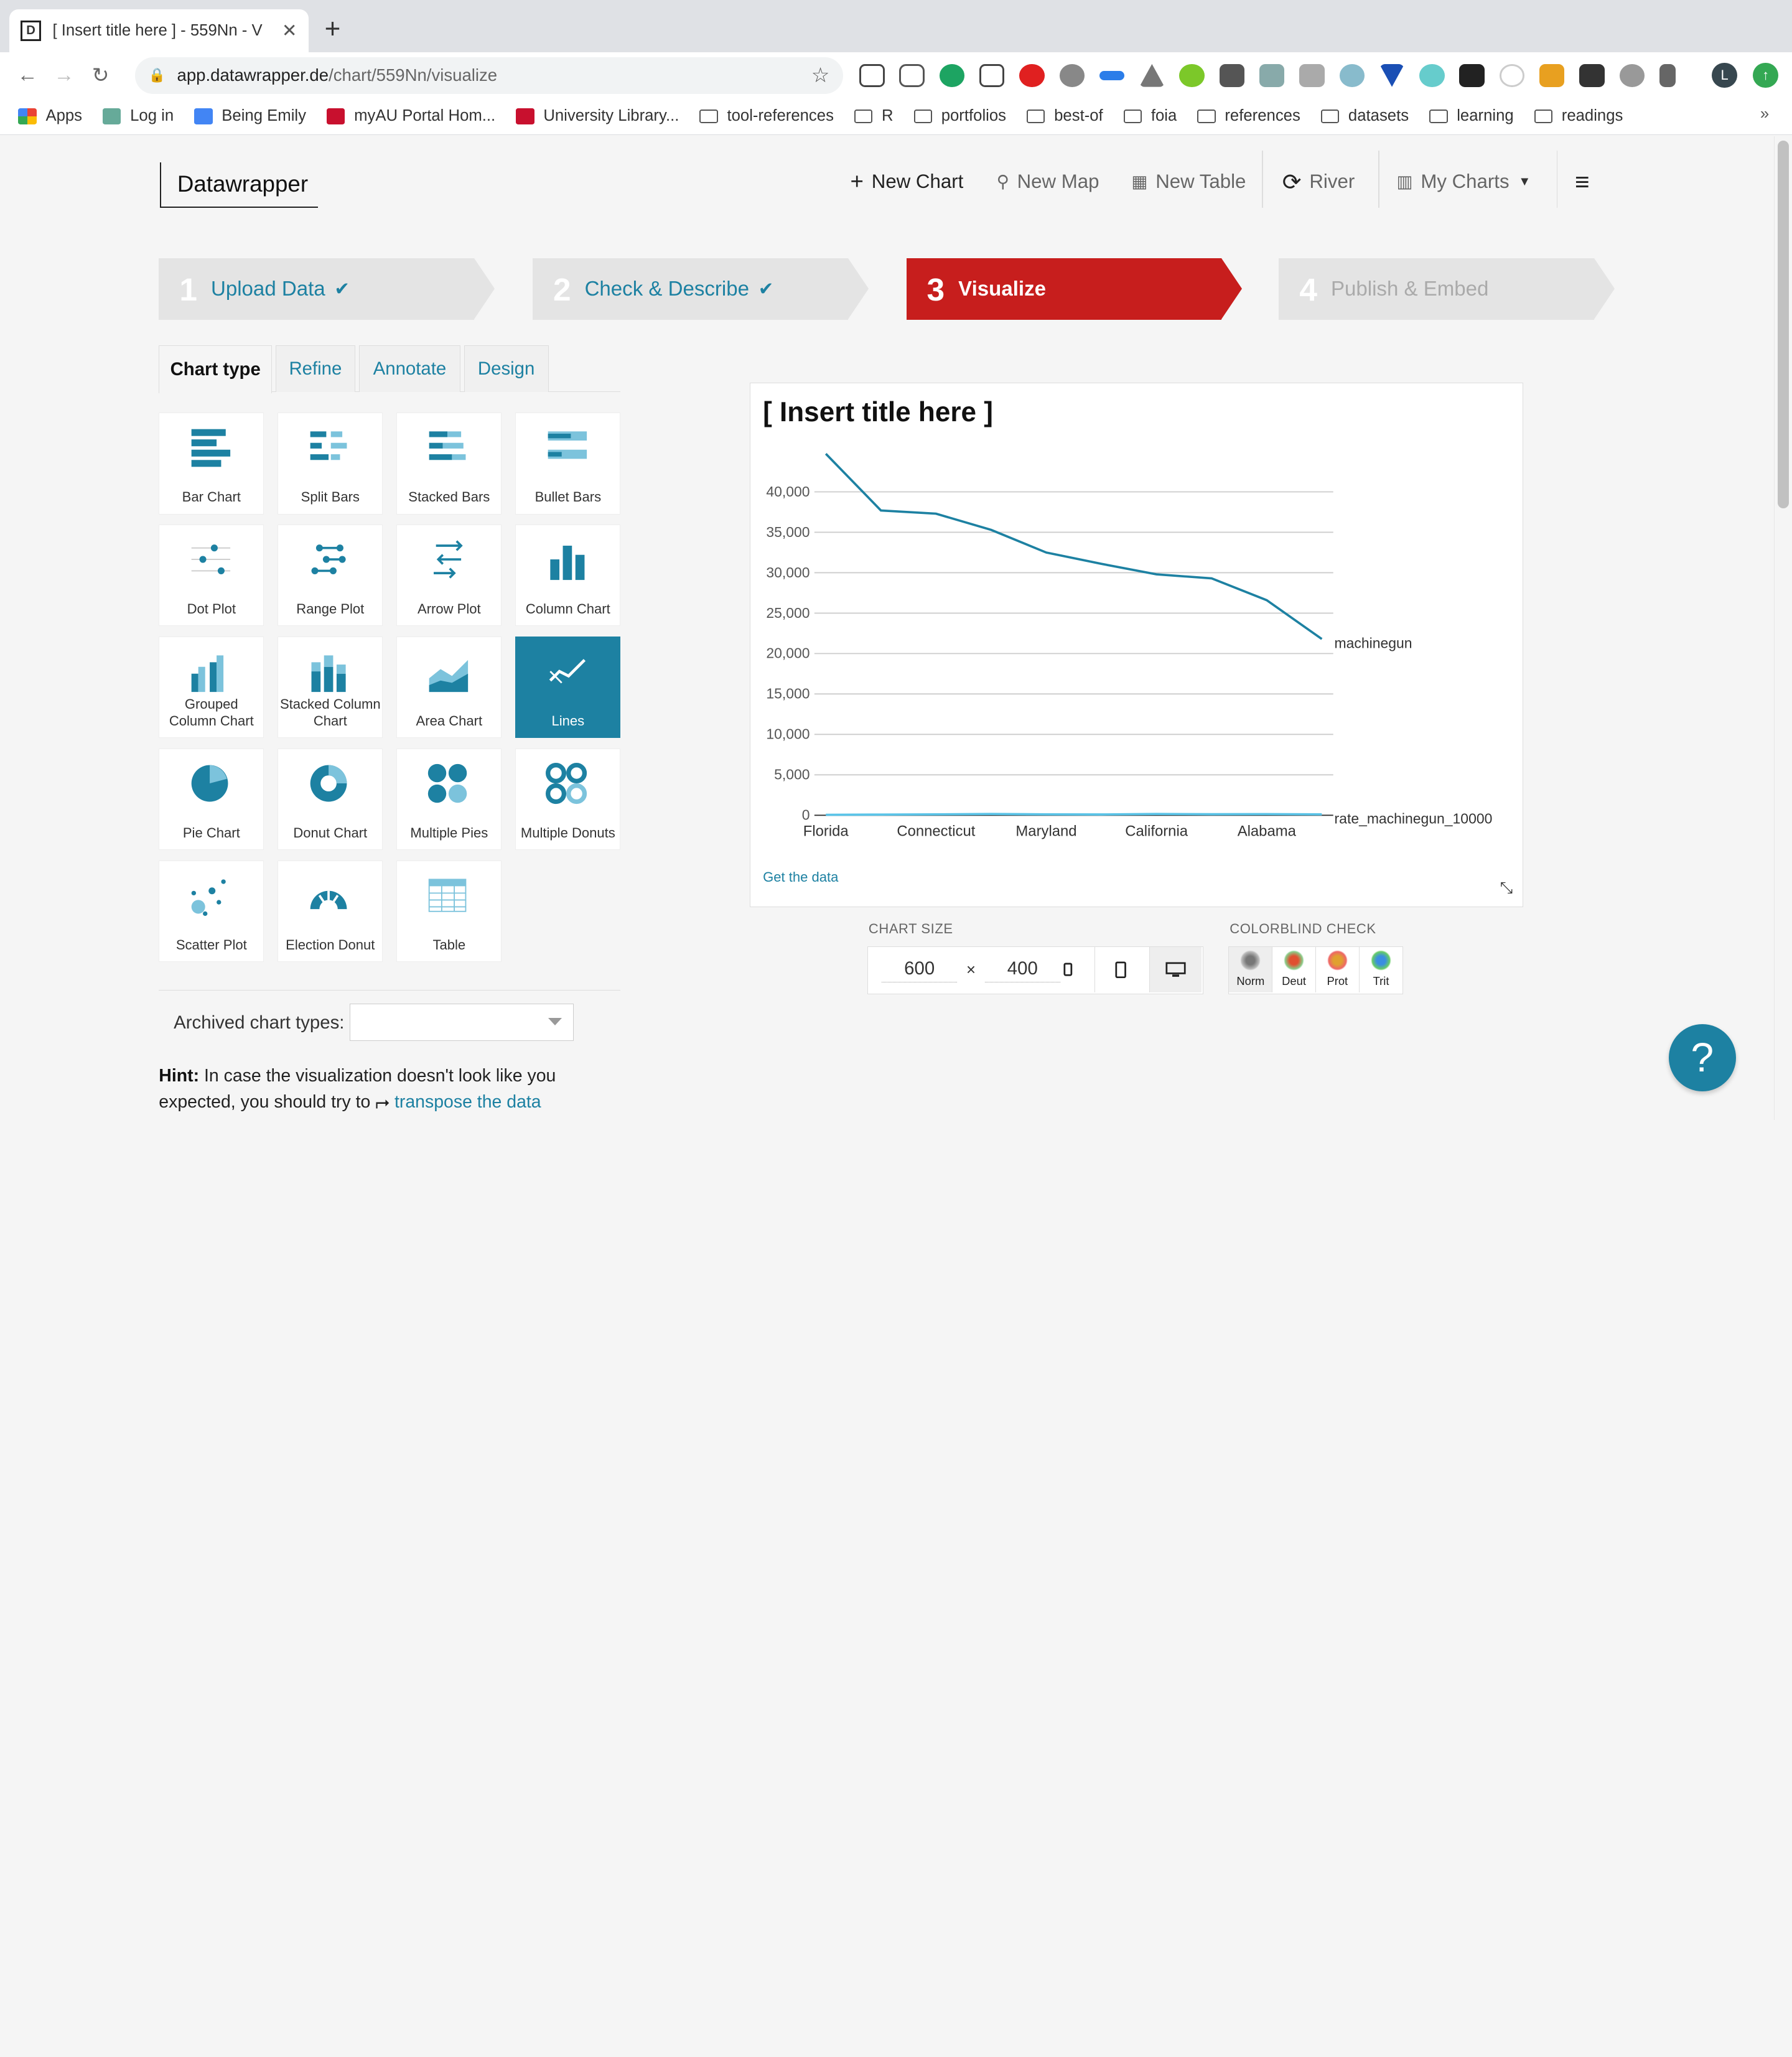 The height and width of the screenshot is (2057, 1792). I want to click on scrollbar-thumb, so click(1784, 324).